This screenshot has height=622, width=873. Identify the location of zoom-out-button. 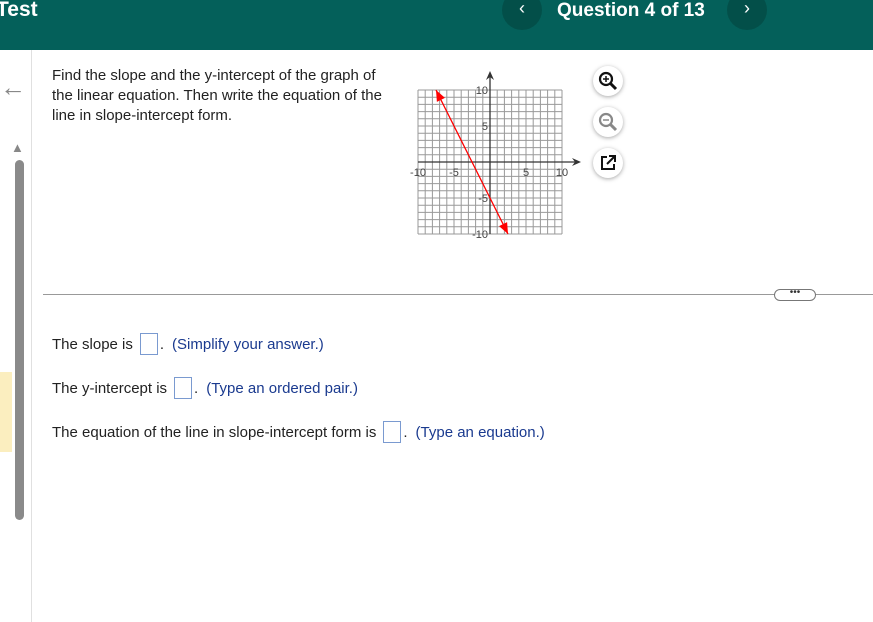
(608, 122).